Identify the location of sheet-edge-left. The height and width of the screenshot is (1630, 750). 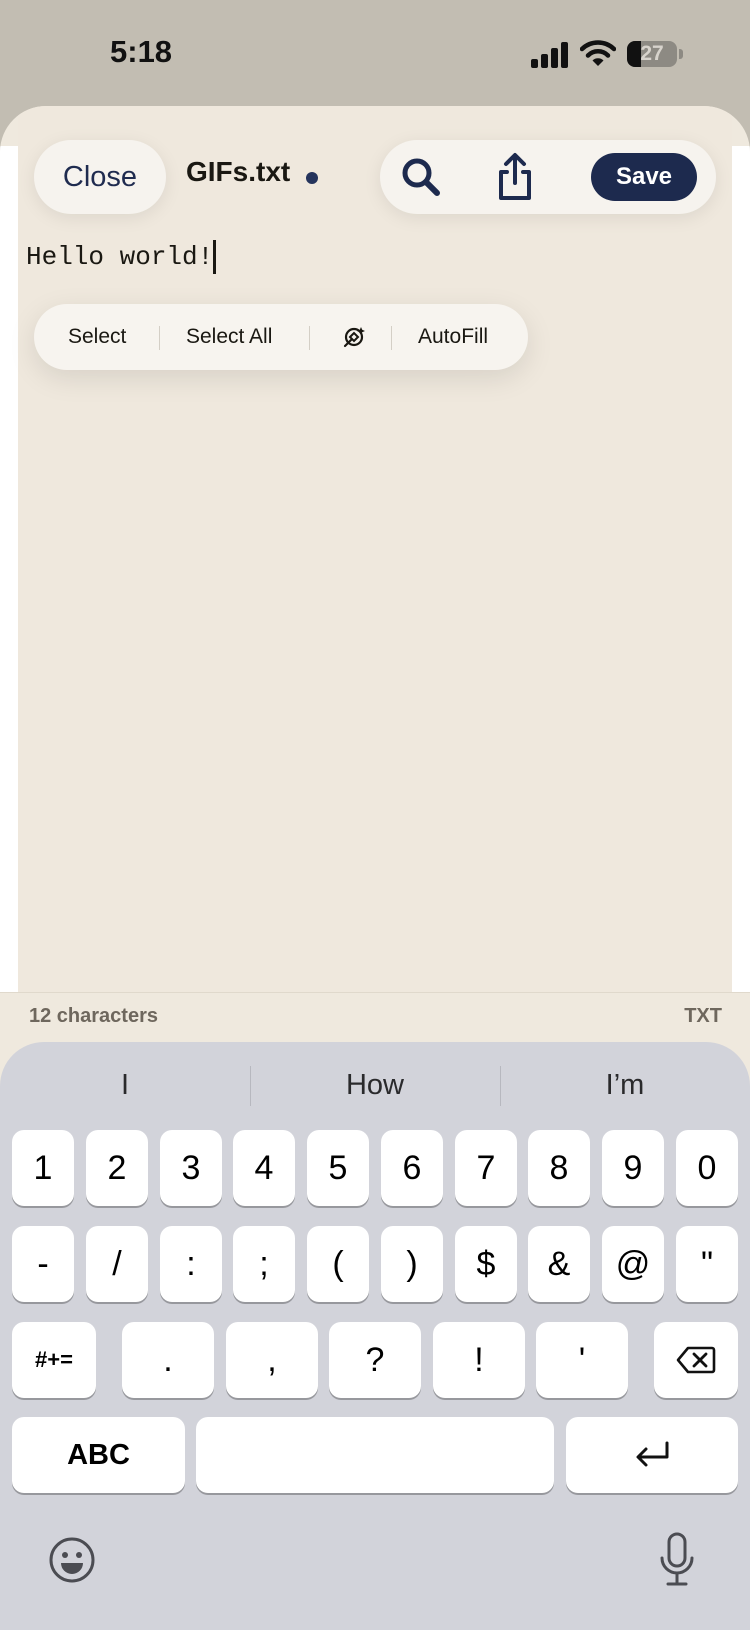
(9, 591).